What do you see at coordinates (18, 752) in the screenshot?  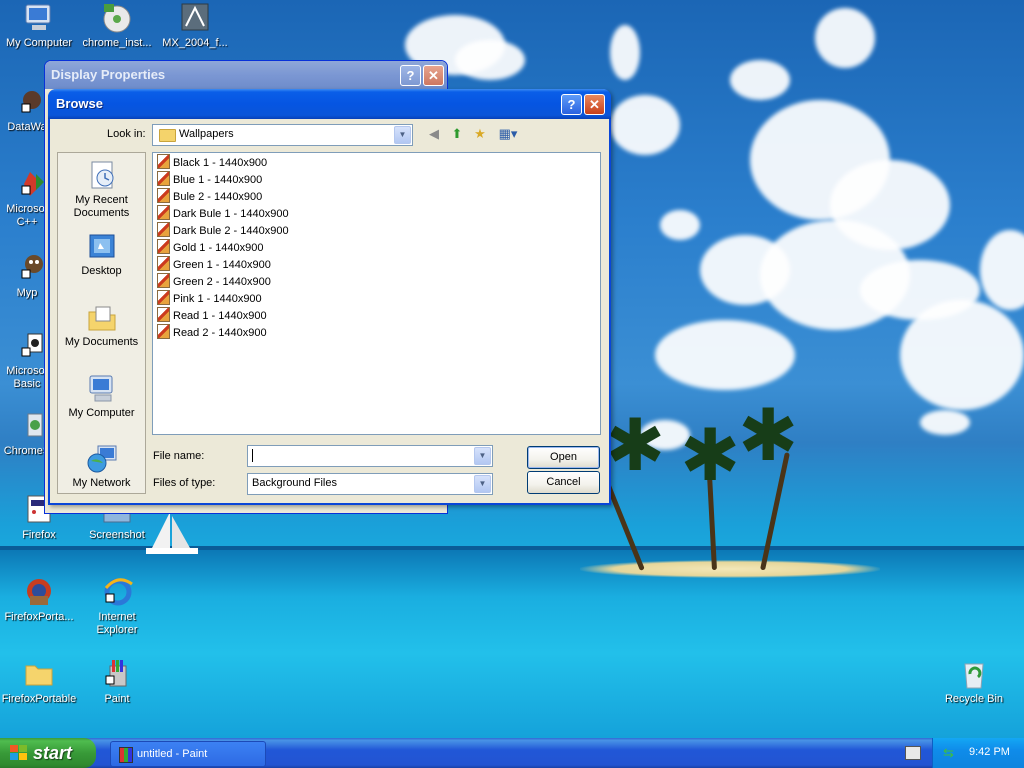 I see `windows-logo-icon` at bounding box center [18, 752].